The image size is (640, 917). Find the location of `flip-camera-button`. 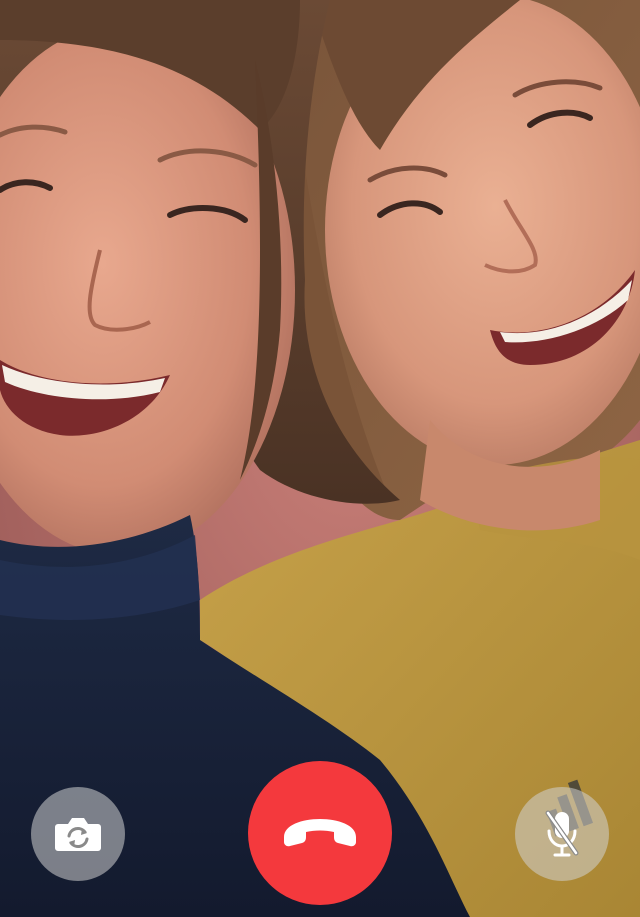

flip-camera-button is located at coordinates (78, 834).